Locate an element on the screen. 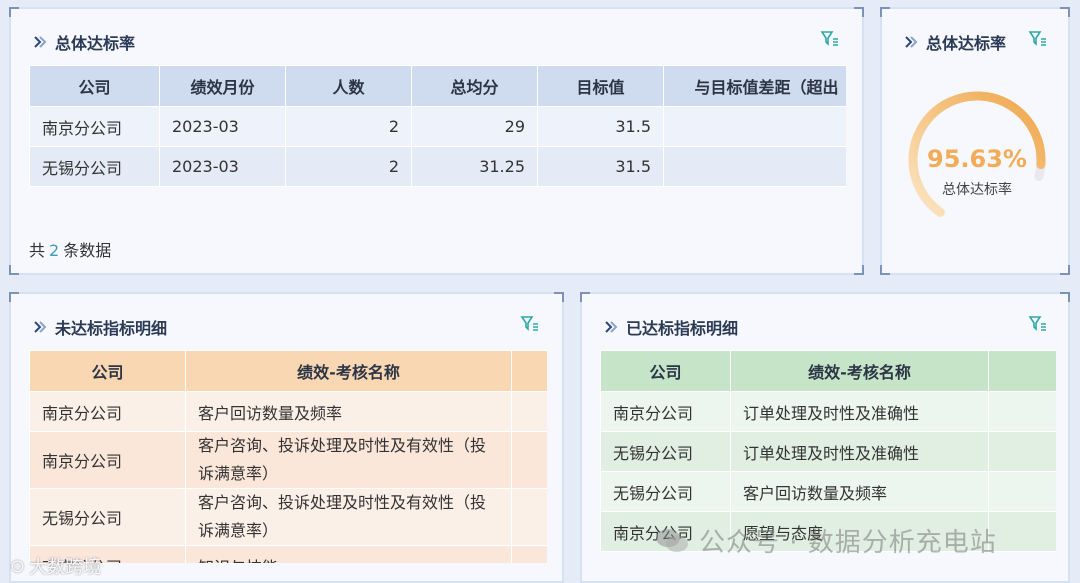  gauge-chart: 95.63% 总体达标率 is located at coordinates (977, 160).